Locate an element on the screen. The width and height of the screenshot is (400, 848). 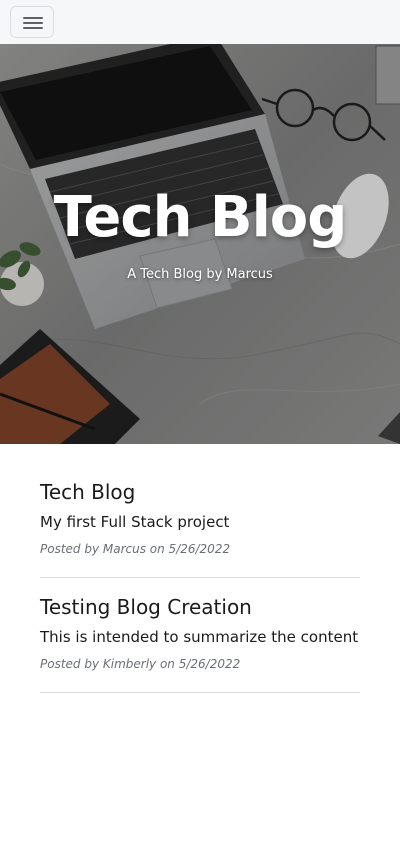
navbar is located at coordinates (200, 22).